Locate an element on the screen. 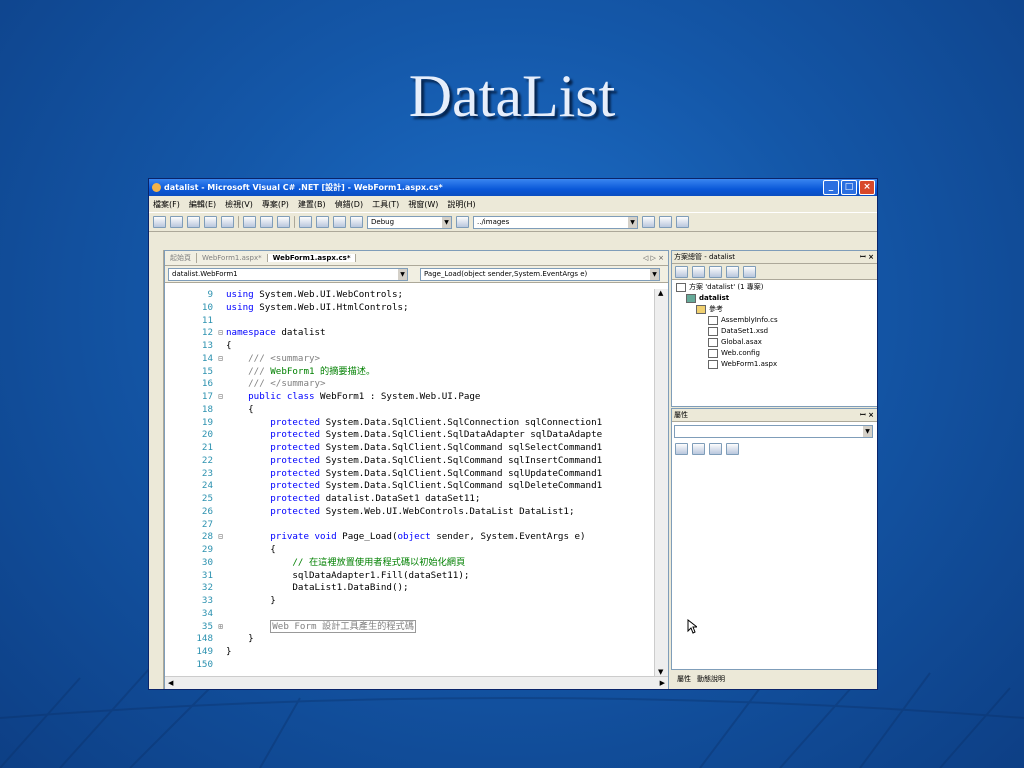 The height and width of the screenshot is (768, 1024). add-item-icon is located at coordinates (176, 222).